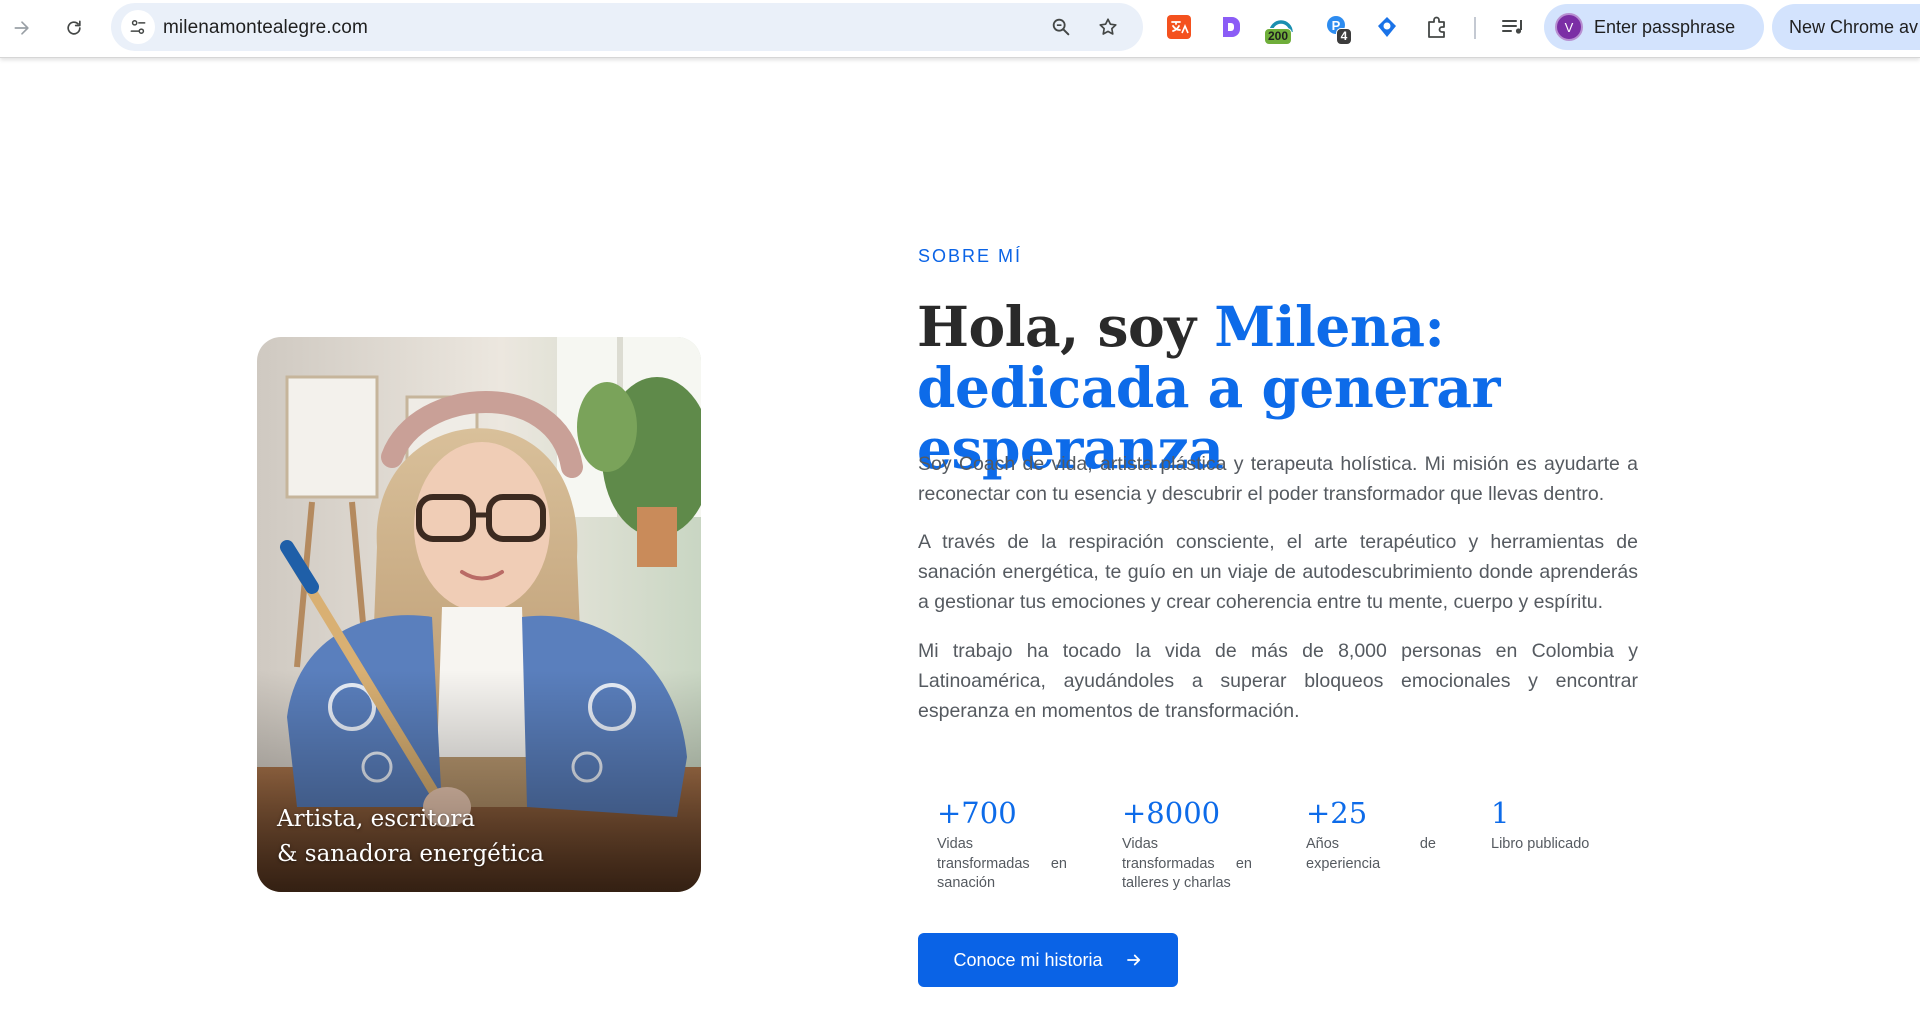  I want to click on chrome-update-button: New Chrome av, so click(1846, 27).